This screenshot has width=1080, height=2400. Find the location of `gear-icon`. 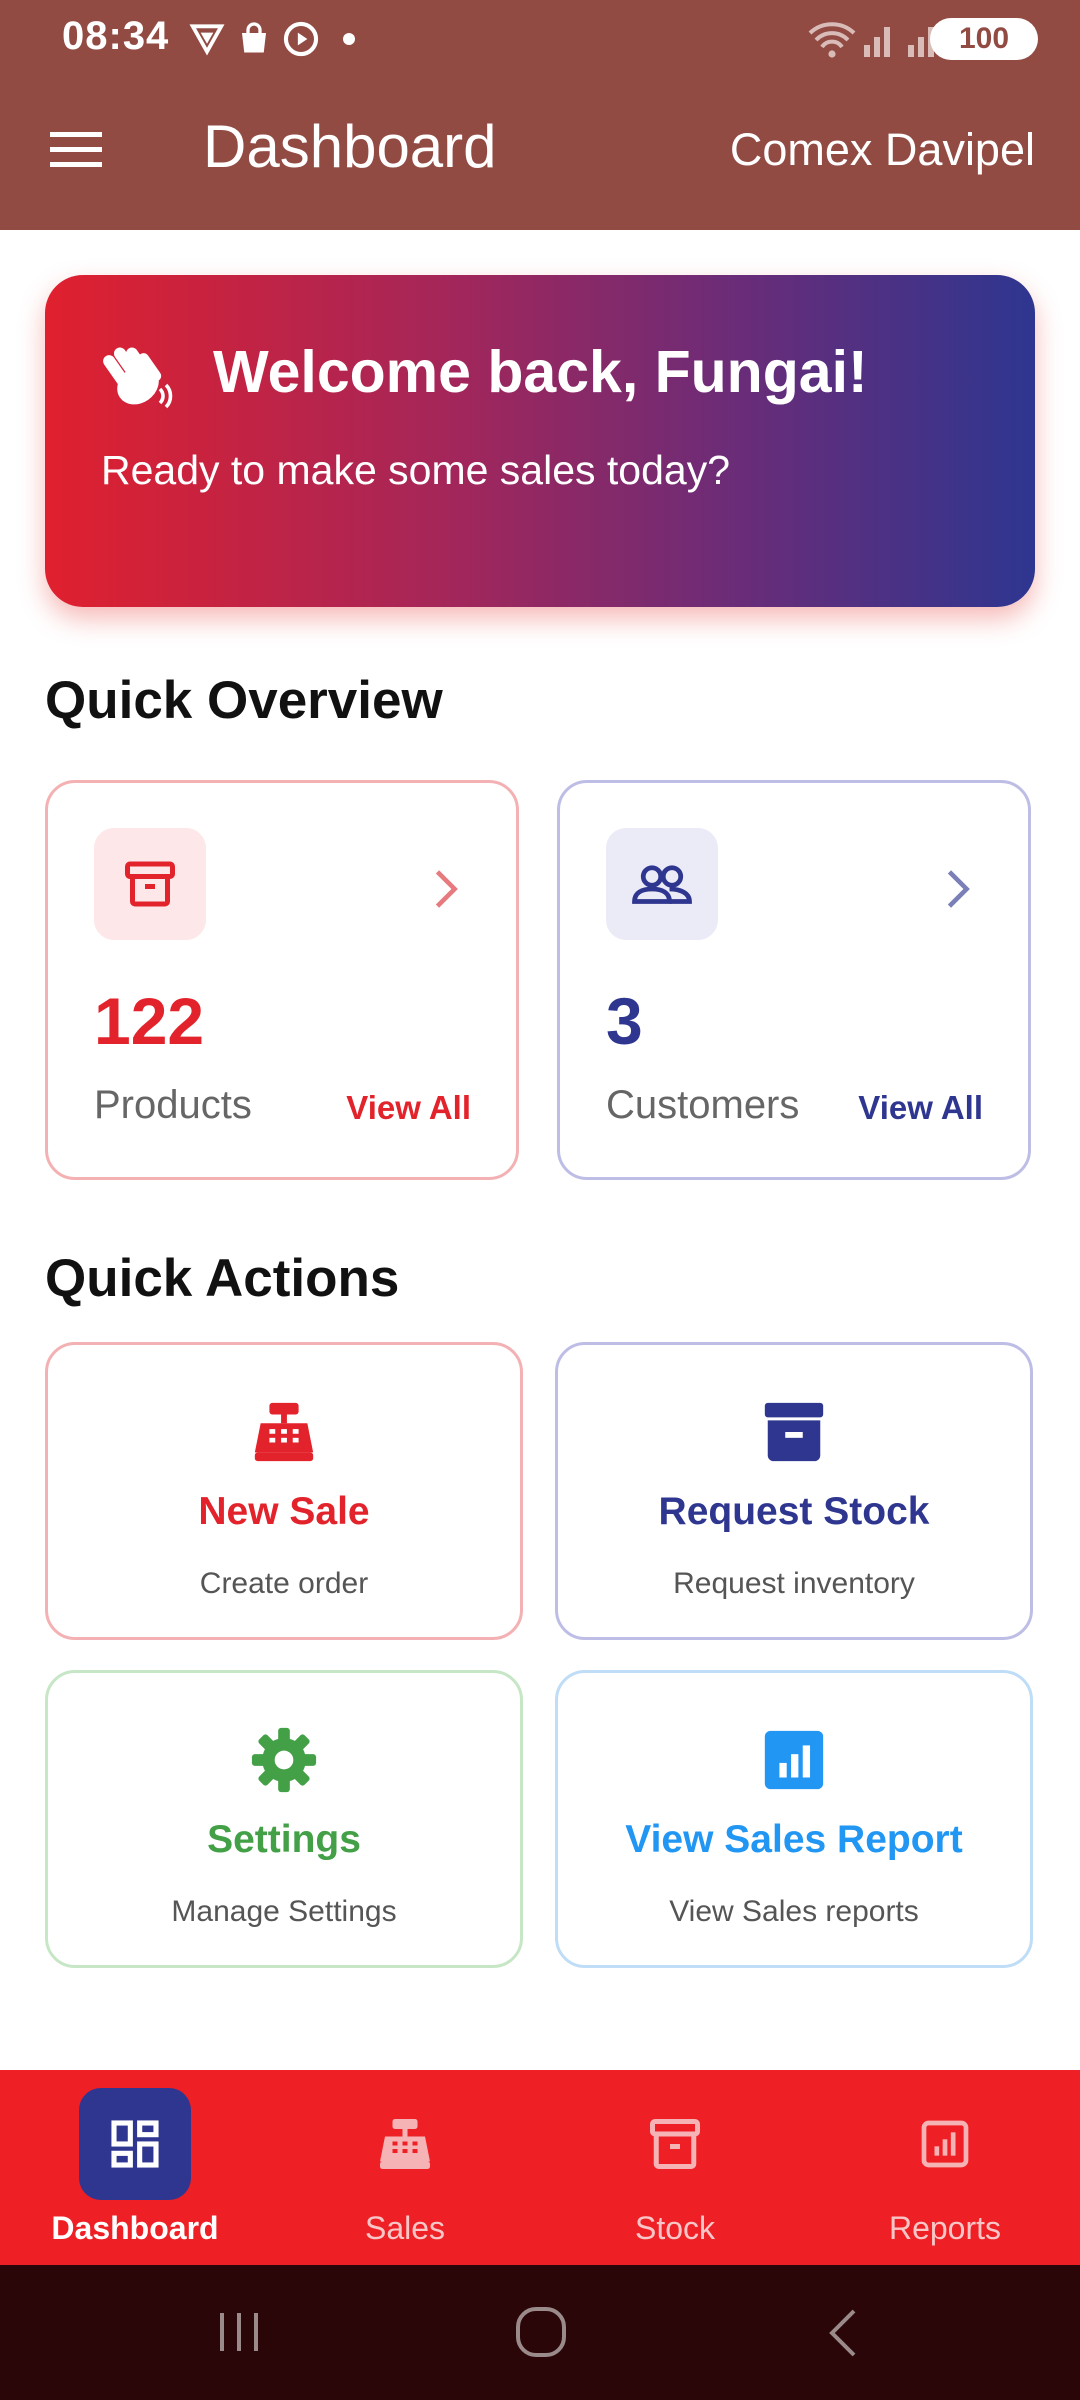

gear-icon is located at coordinates (284, 1760).